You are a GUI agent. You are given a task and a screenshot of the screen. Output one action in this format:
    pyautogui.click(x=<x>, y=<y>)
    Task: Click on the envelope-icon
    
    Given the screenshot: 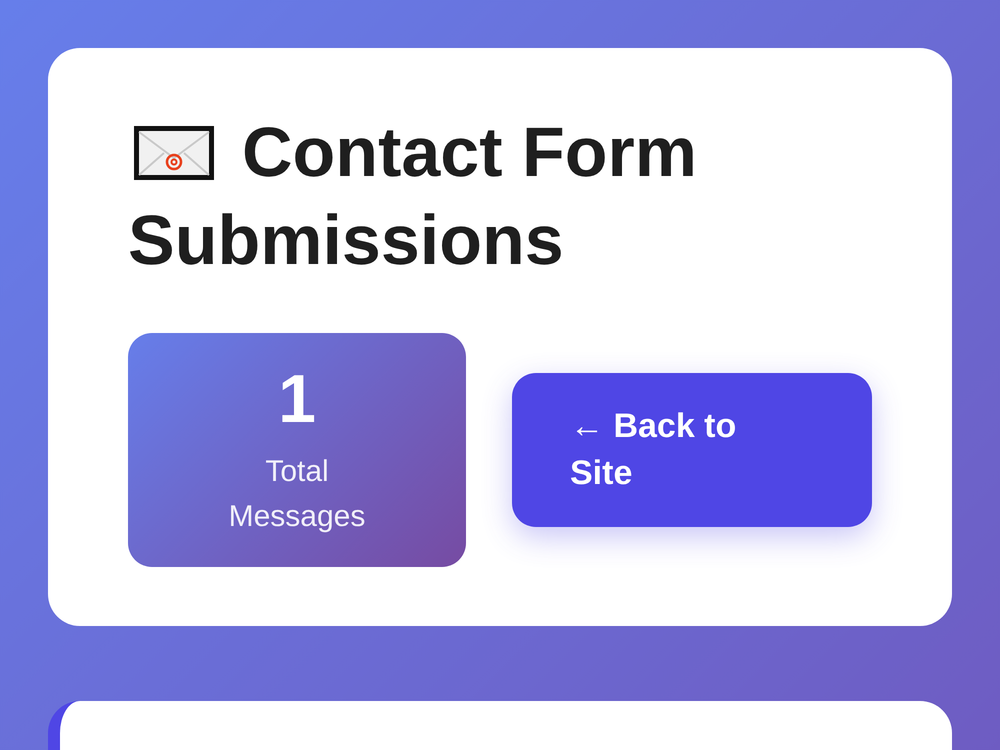 What is the action you would take?
    pyautogui.click(x=174, y=153)
    